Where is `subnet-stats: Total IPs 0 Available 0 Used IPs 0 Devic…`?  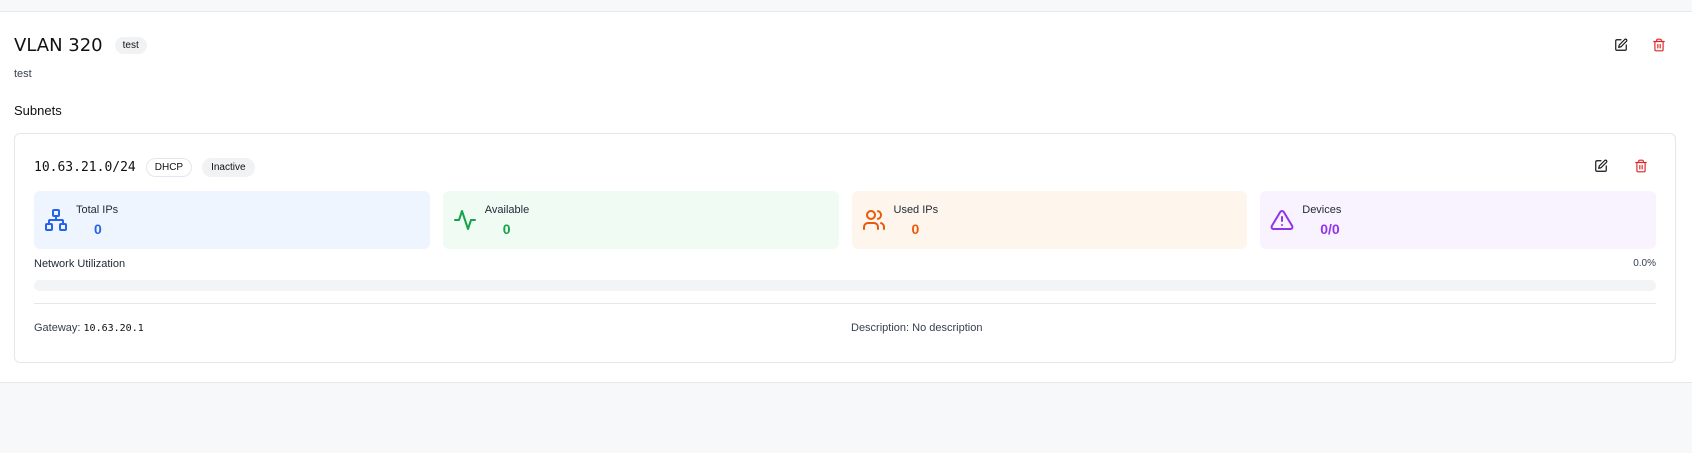
subnet-stats: Total IPs 0 Available 0 Used IPs 0 Devic… is located at coordinates (845, 220).